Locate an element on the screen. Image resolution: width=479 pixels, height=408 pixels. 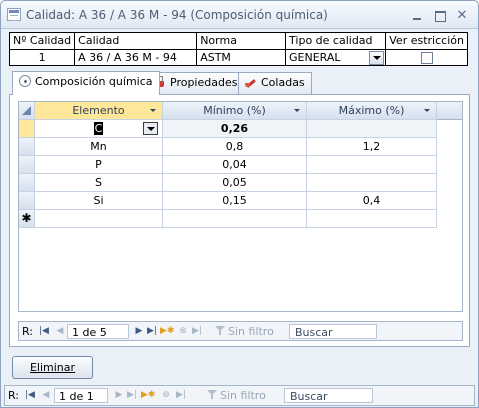
ver-estriccion-cell is located at coordinates (426, 57).